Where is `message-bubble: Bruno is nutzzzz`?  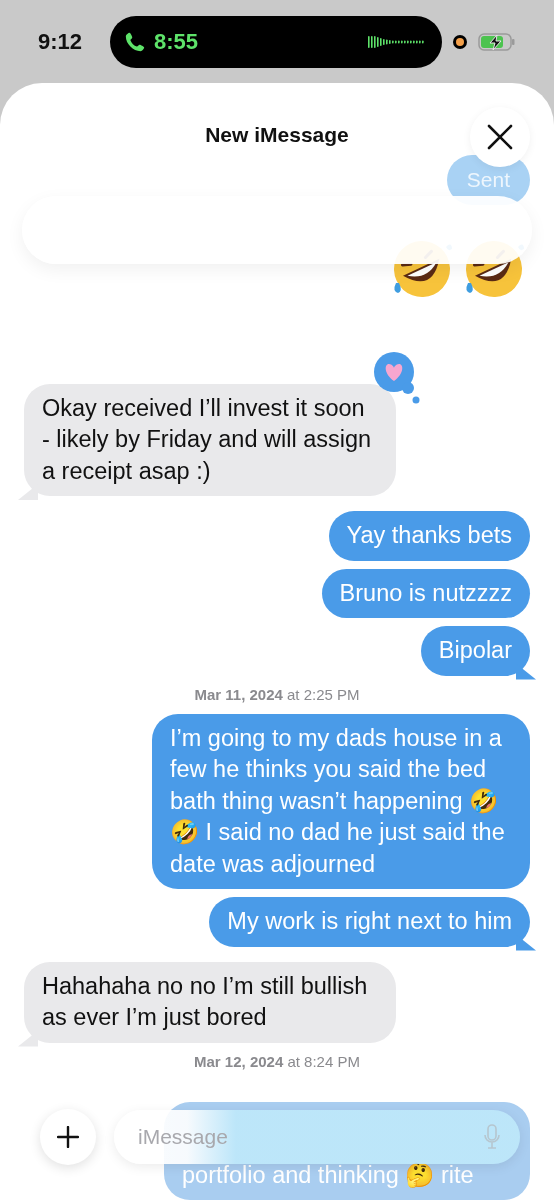 message-bubble: Bruno is nutzzzz is located at coordinates (425, 593).